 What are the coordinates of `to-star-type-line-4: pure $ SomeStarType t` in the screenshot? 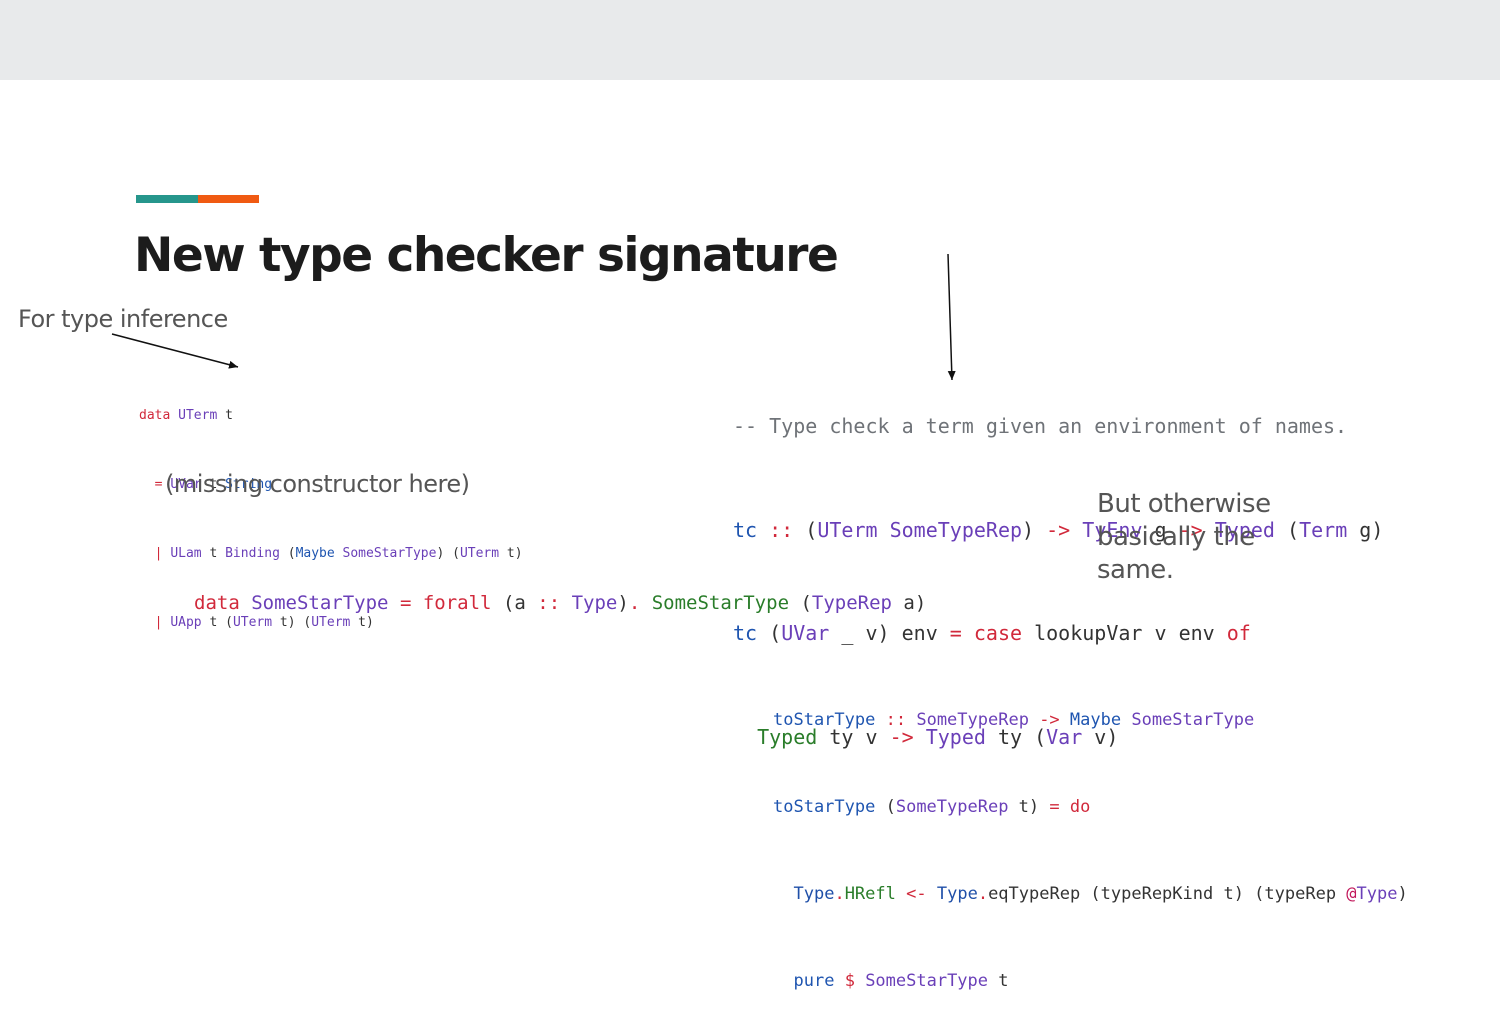 It's located at (901, 981).